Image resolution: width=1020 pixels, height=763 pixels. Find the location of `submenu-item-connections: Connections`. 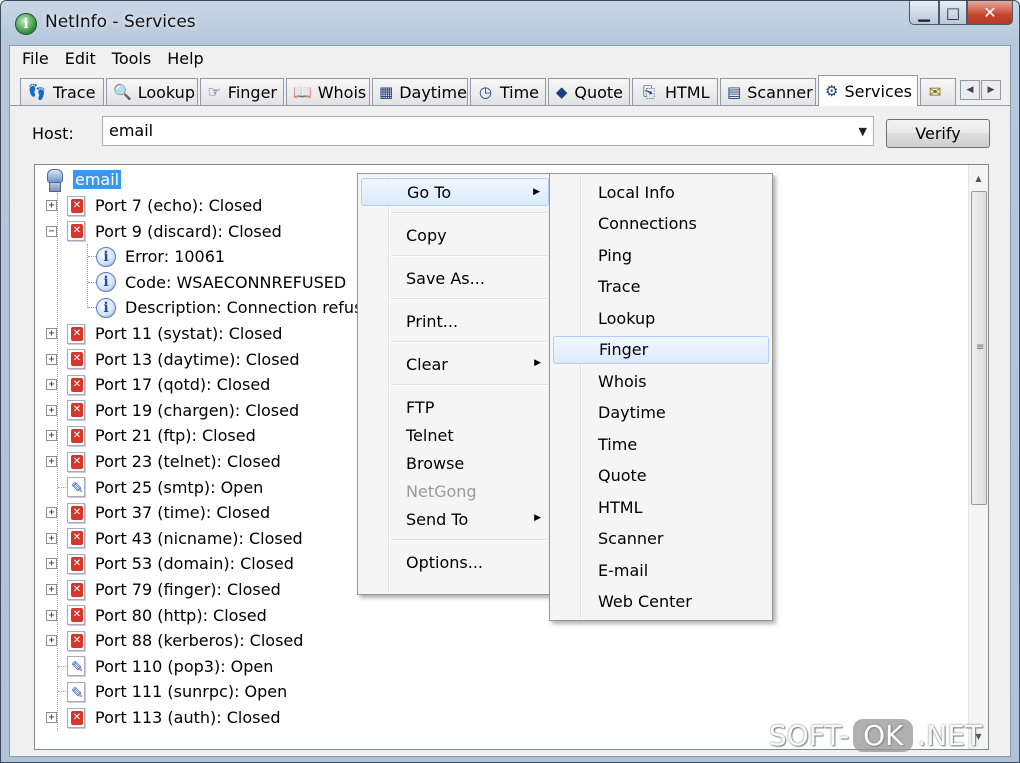

submenu-item-connections: Connections is located at coordinates (661, 224).